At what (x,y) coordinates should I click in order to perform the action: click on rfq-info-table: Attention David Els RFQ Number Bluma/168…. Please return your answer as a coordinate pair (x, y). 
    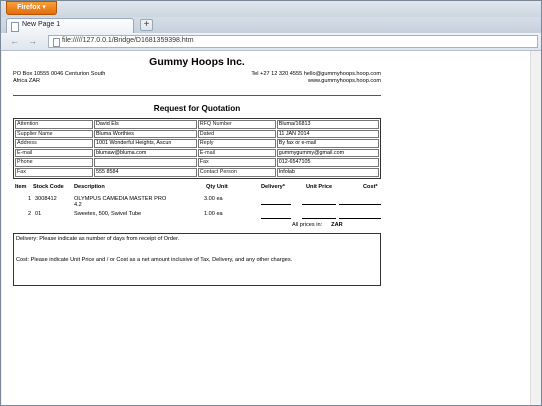
    Looking at the image, I should click on (197, 148).